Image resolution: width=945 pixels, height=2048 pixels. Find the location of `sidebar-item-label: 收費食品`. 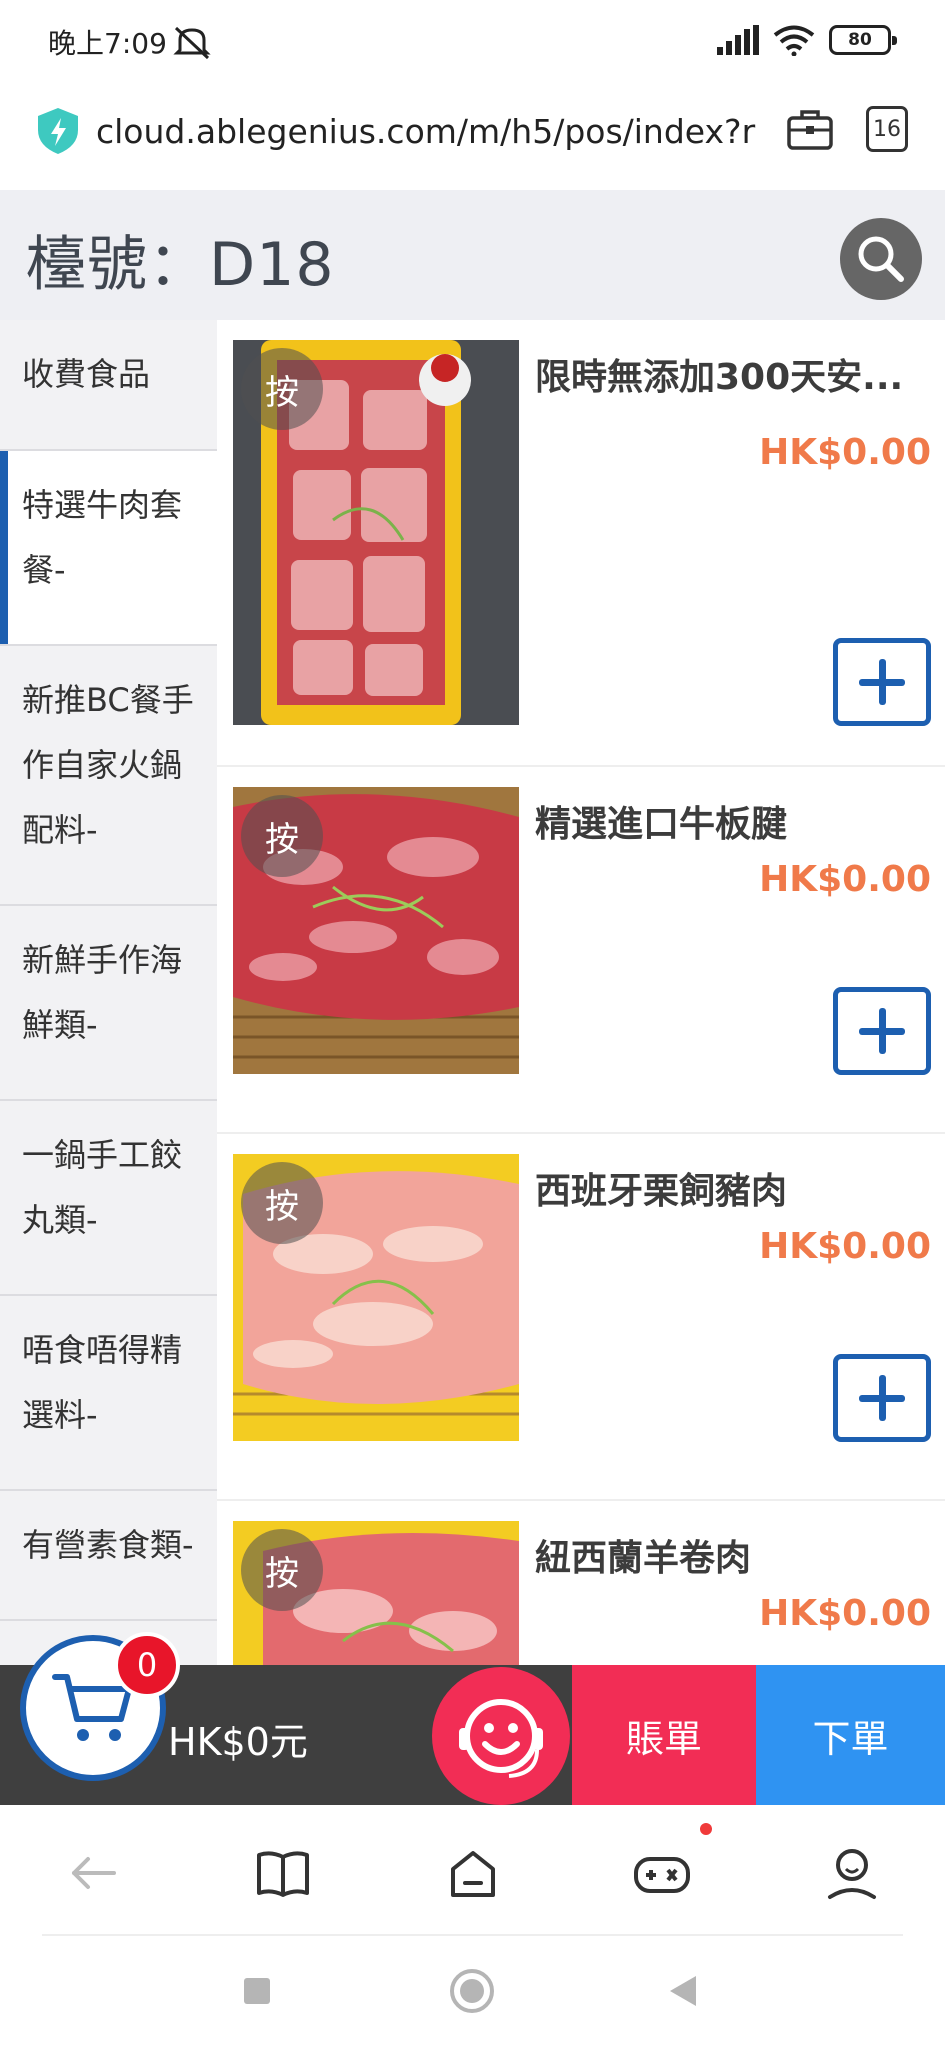

sidebar-item-label: 收費食品 is located at coordinates (86, 374).